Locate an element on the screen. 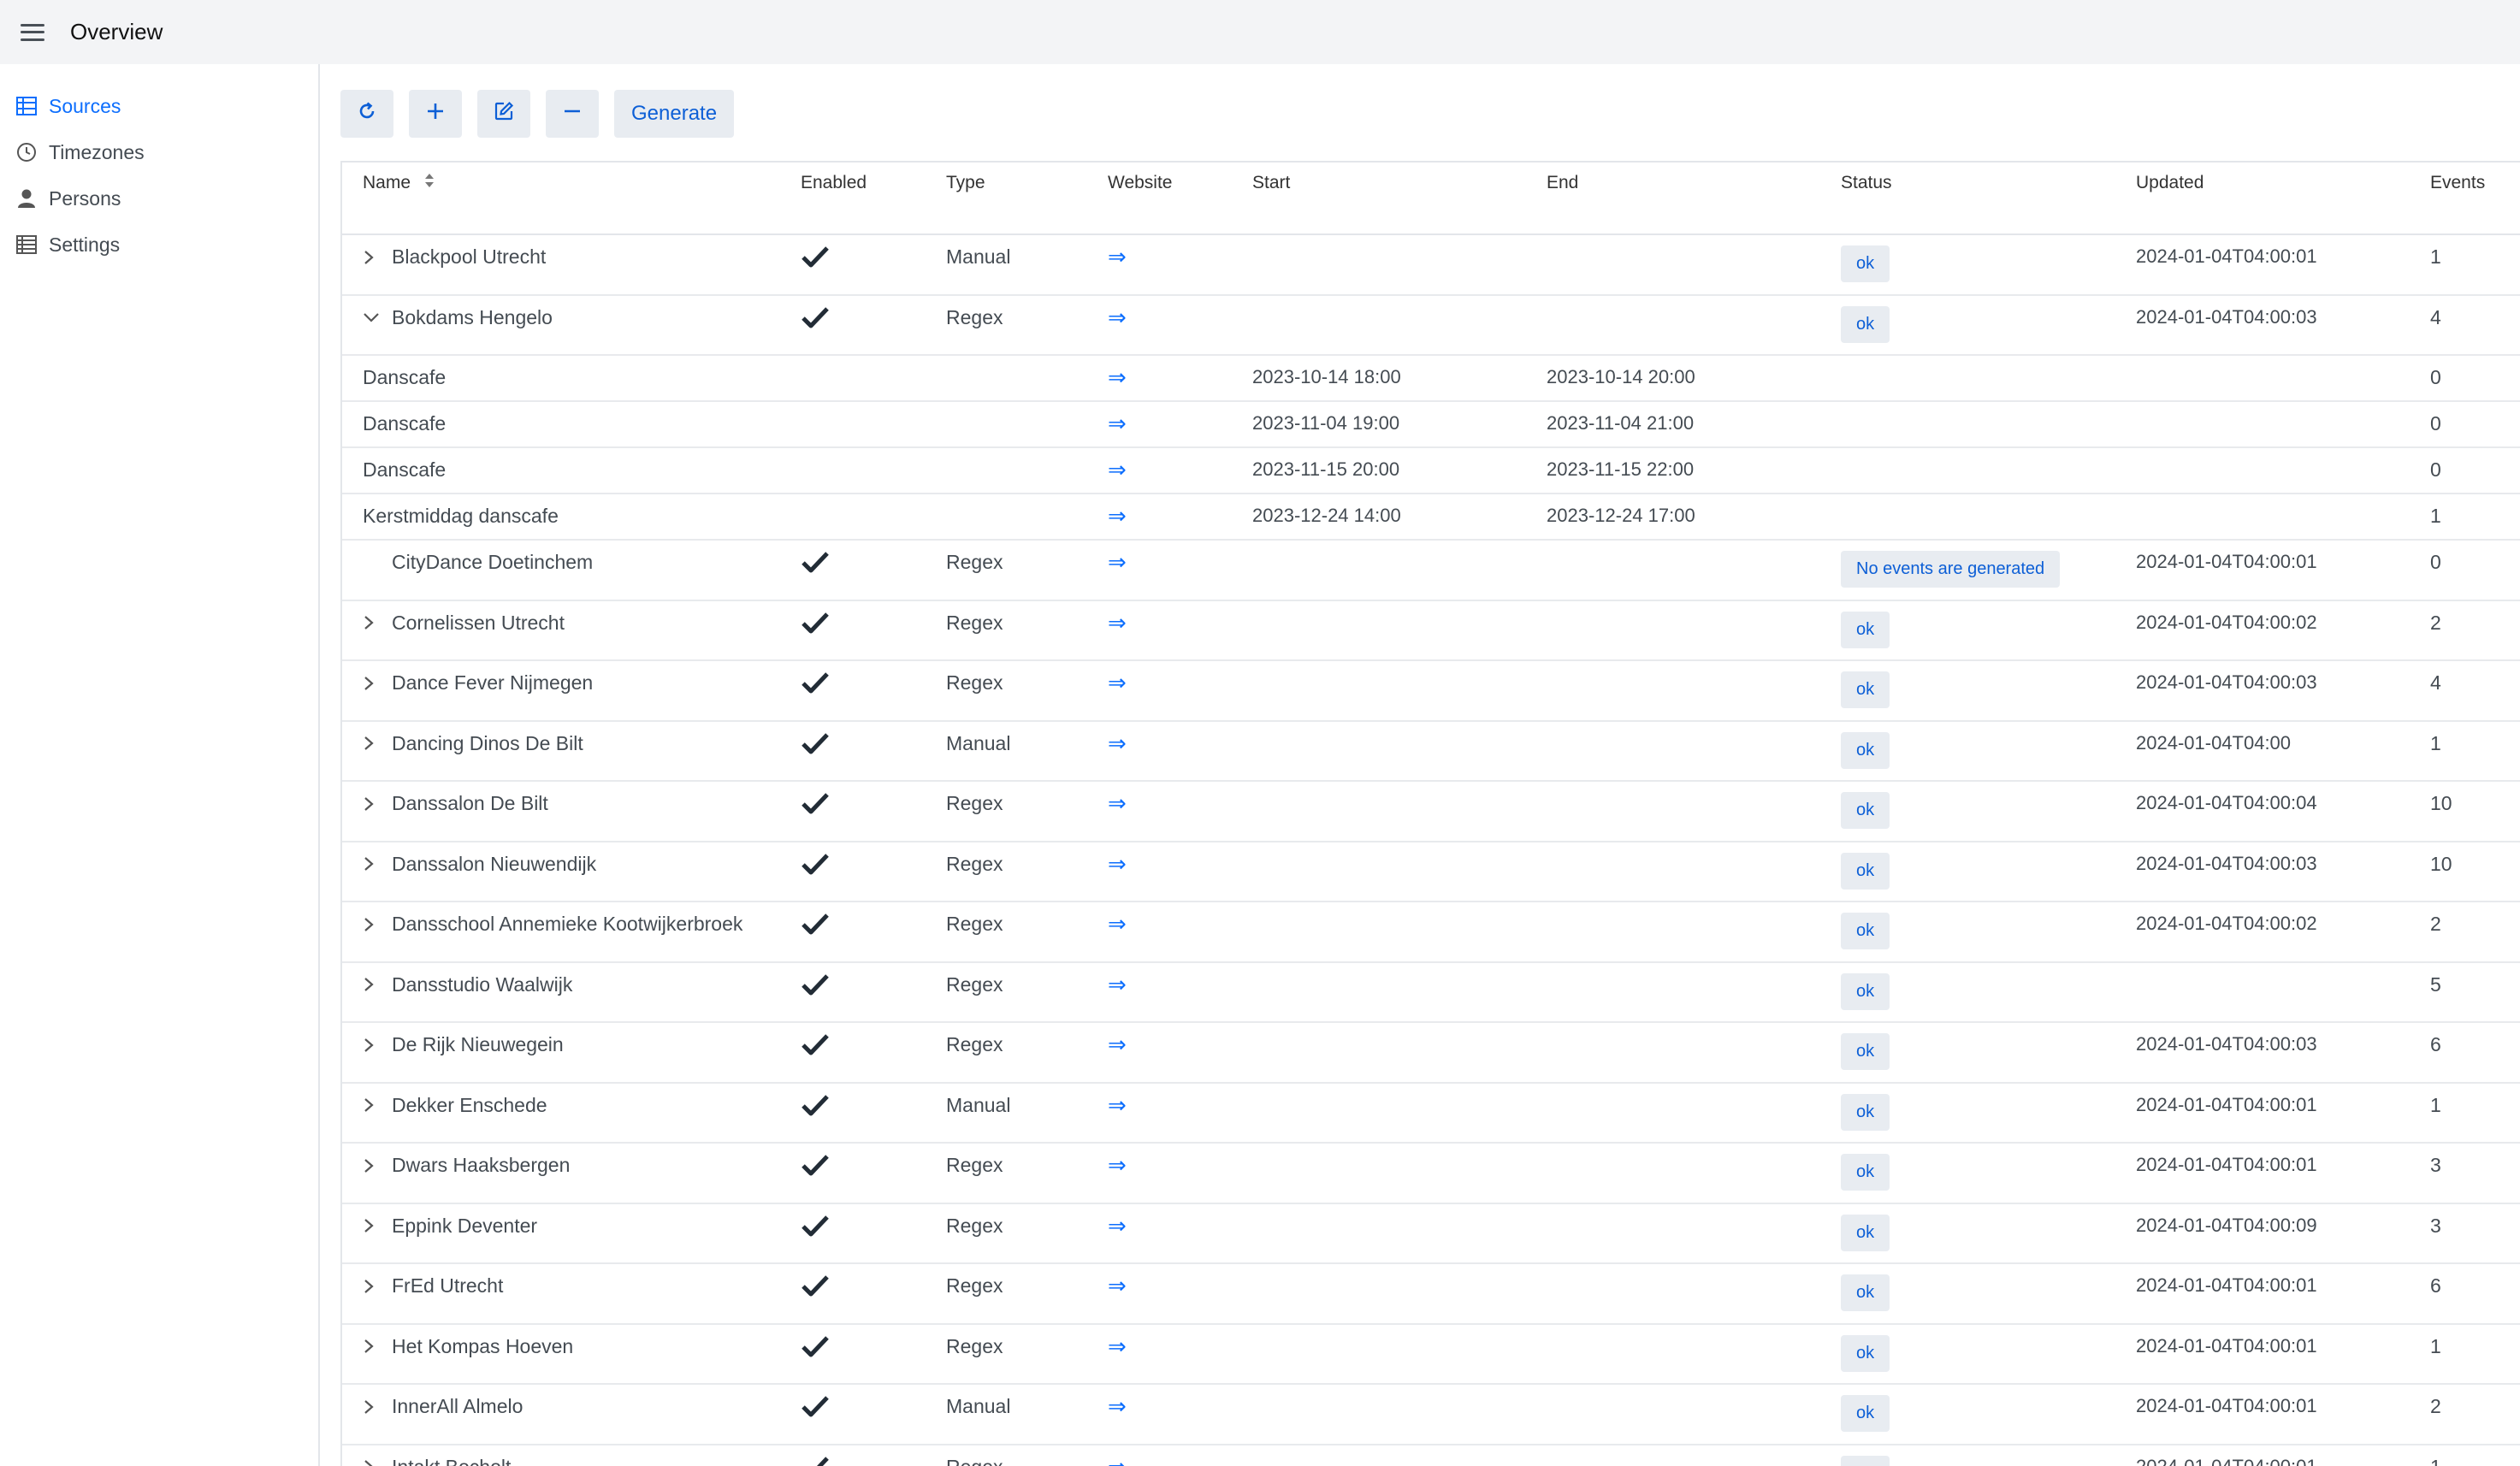 The image size is (2520, 1466). sidebar-item-sources: Sources is located at coordinates (159, 106).